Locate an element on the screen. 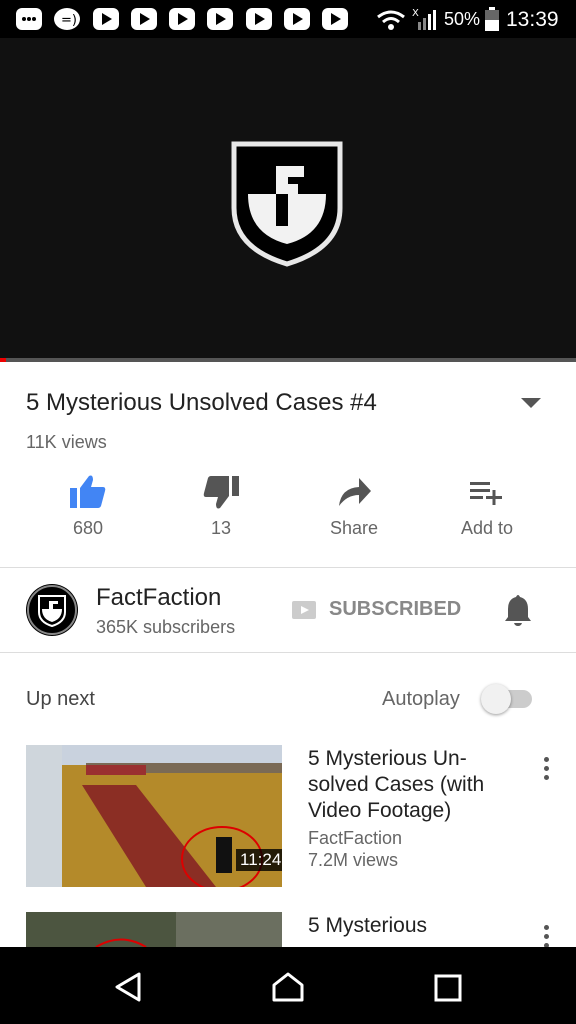 The image size is (576, 1024). dislike-count: 13 is located at coordinates (221, 528).